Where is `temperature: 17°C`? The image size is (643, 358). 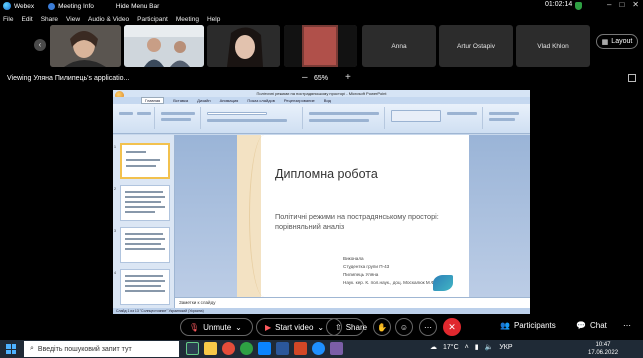
temperature: 17°C is located at coordinates (451, 347).